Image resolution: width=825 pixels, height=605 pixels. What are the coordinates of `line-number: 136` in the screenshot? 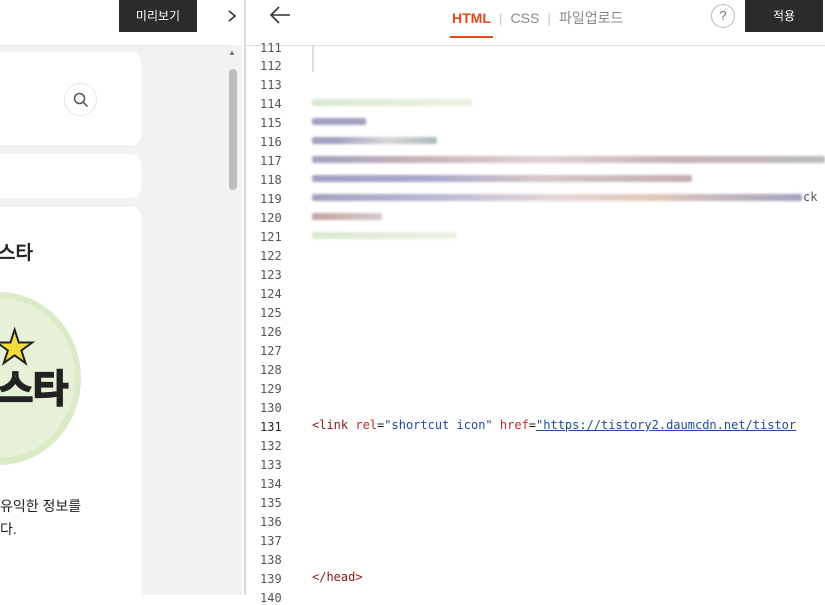 It's located at (271, 522).